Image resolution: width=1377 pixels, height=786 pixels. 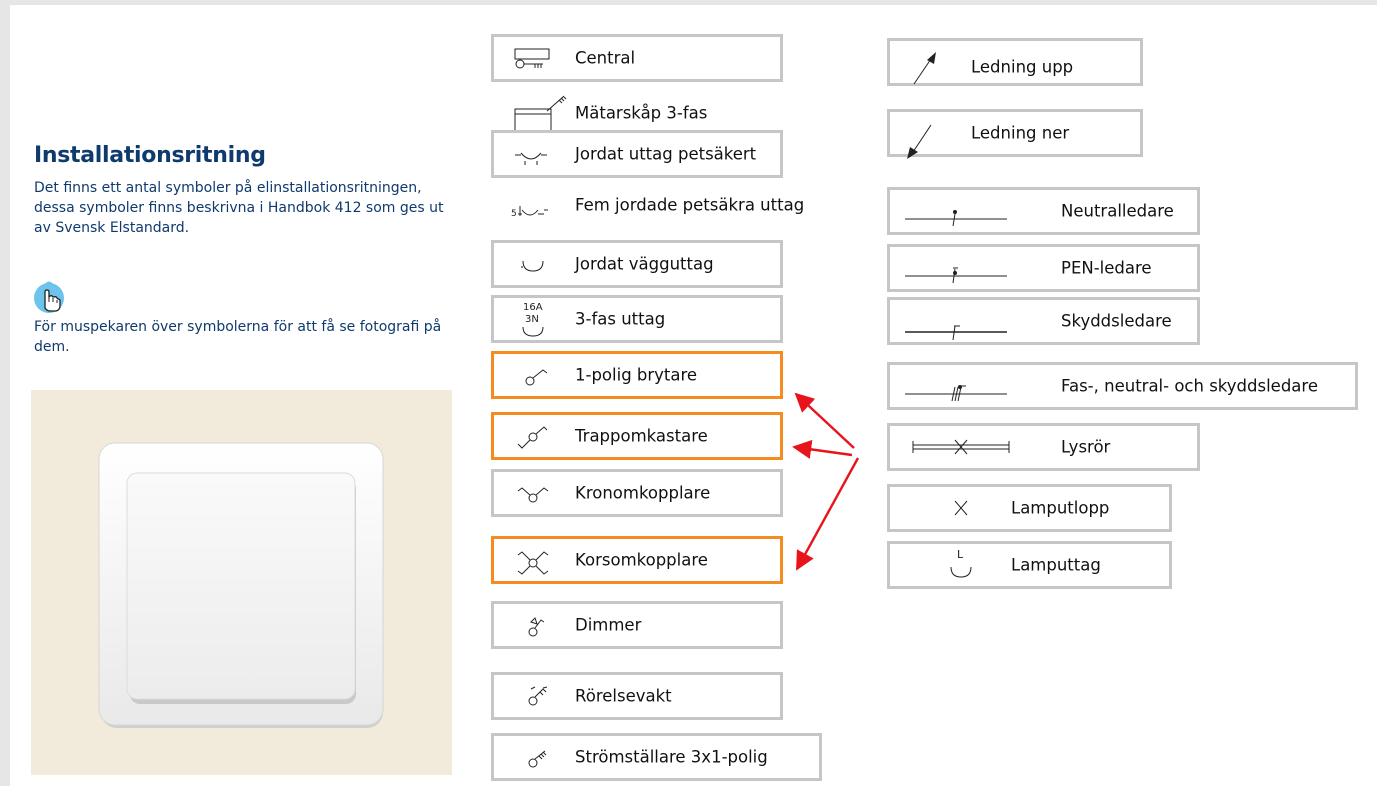 I want to click on symbol-fluorescent-tube: Lysrör, so click(x=1043, y=447).